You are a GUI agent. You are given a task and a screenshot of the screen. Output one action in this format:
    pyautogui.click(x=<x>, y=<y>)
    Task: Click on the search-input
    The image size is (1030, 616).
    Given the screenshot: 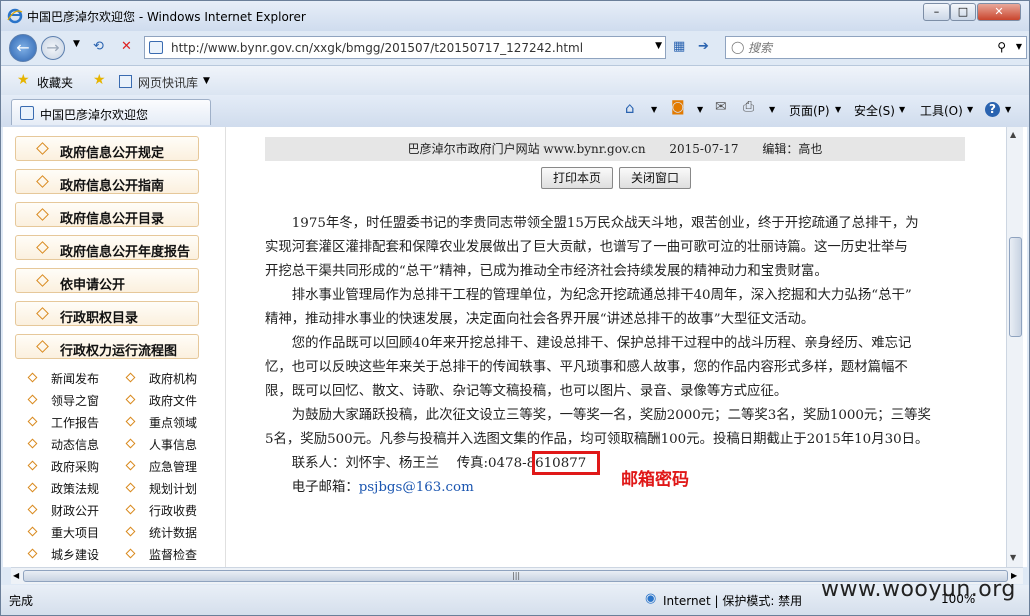 What is the action you would take?
    pyautogui.click(x=873, y=47)
    